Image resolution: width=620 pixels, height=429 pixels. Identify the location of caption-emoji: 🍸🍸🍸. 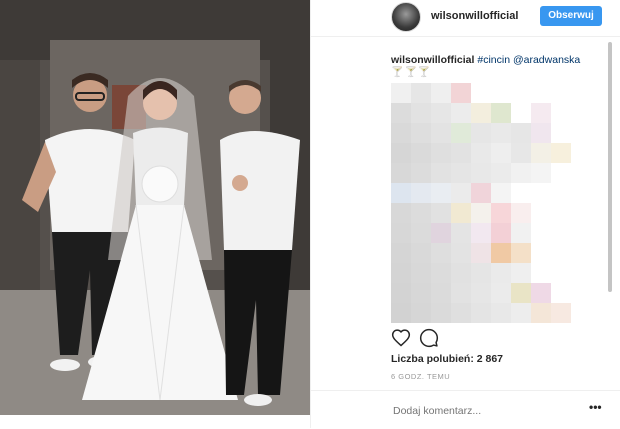
(411, 72).